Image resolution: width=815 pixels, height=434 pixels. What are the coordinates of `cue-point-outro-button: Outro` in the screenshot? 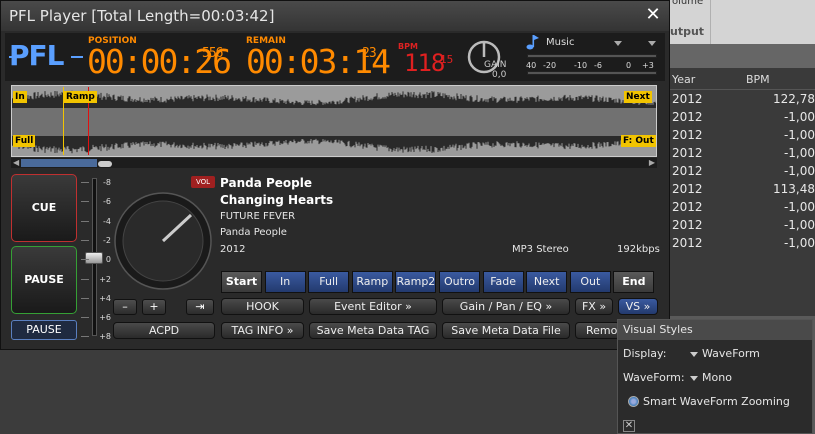 It's located at (459, 282).